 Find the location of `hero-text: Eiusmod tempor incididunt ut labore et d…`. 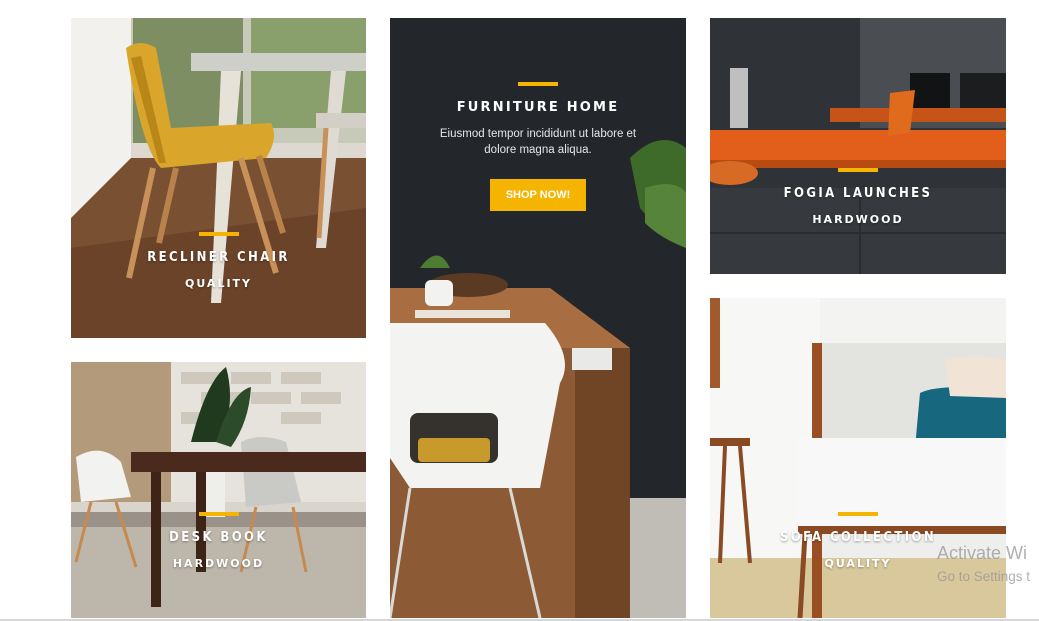

hero-text: Eiusmod tempor incididunt ut labore et d… is located at coordinates (538, 142).